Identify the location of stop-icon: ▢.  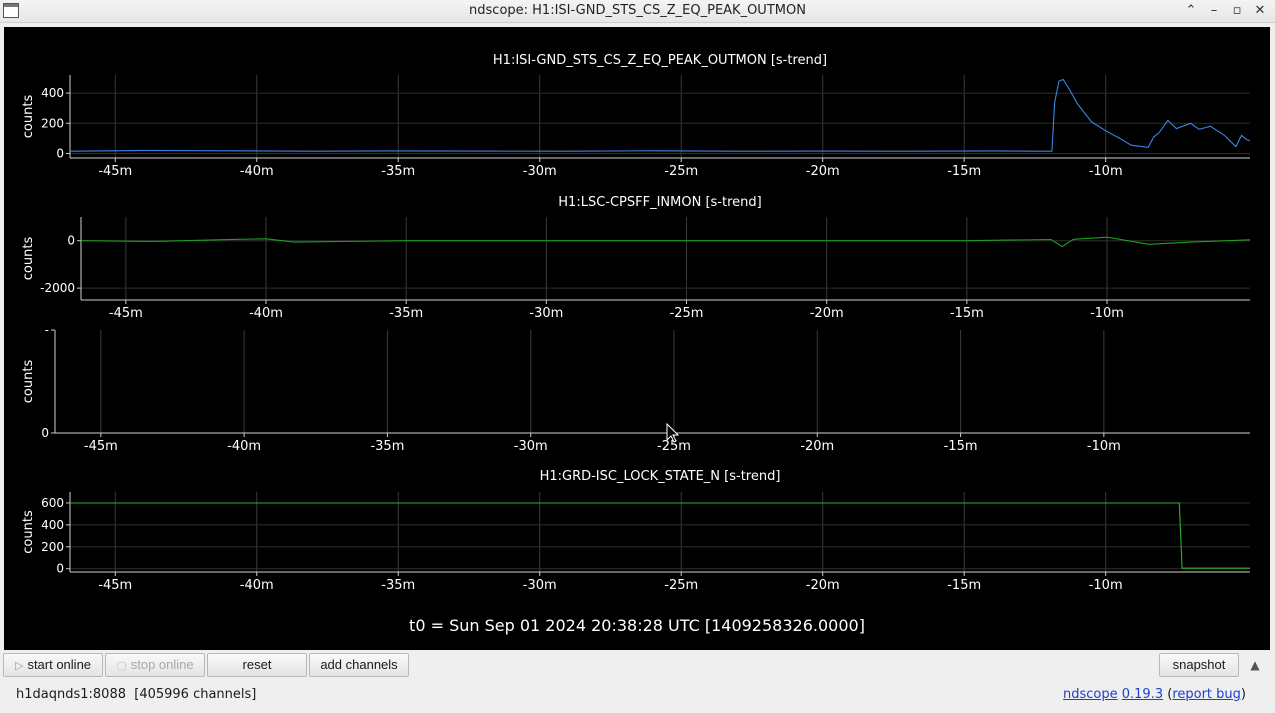
(121, 666).